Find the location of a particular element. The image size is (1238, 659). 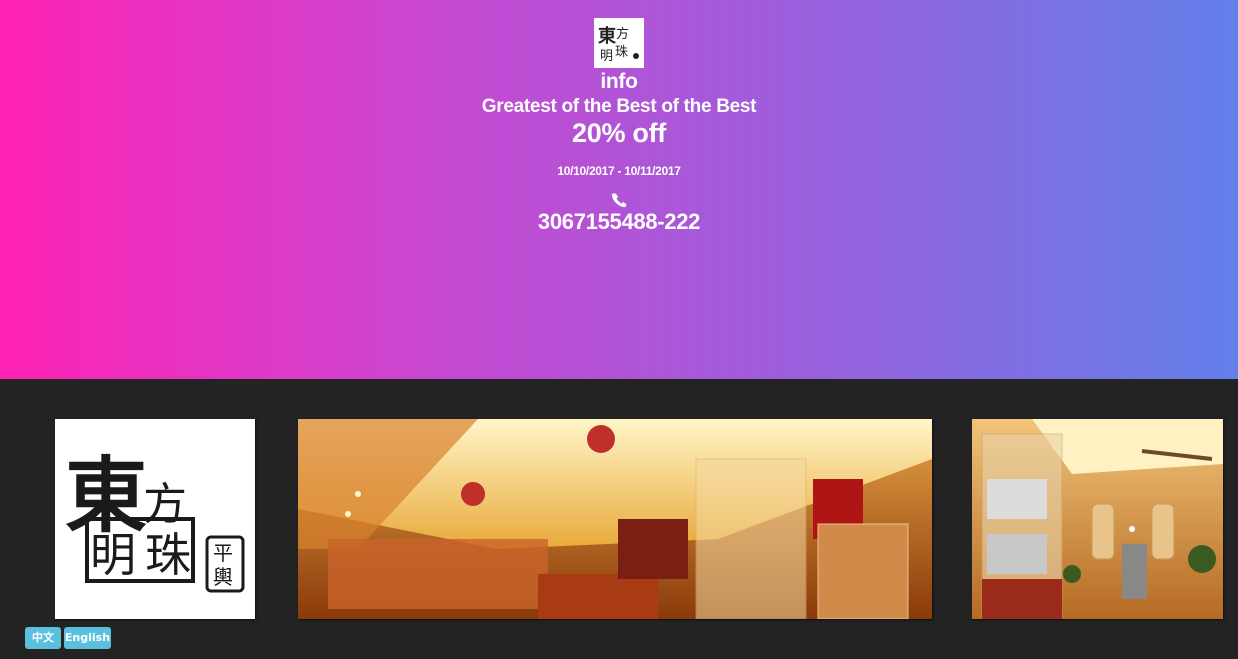

promo-dates: 10/10/2017 - 10/11/2017 is located at coordinates (619, 171).